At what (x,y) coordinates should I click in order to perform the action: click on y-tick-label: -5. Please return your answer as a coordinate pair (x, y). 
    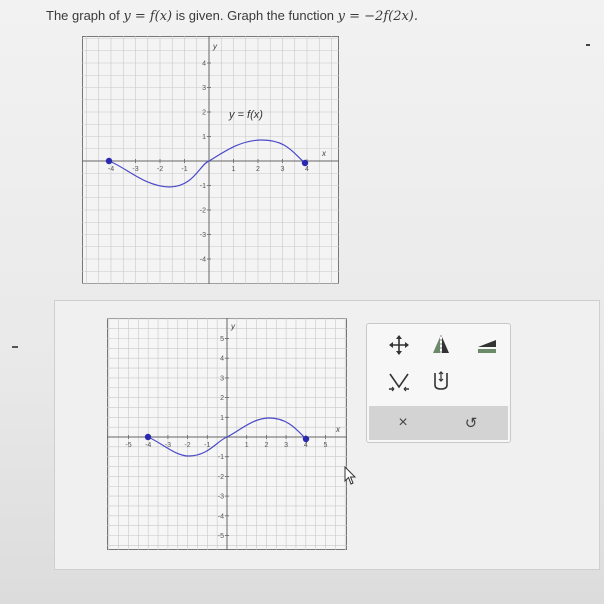
    Looking at the image, I should click on (221, 536).